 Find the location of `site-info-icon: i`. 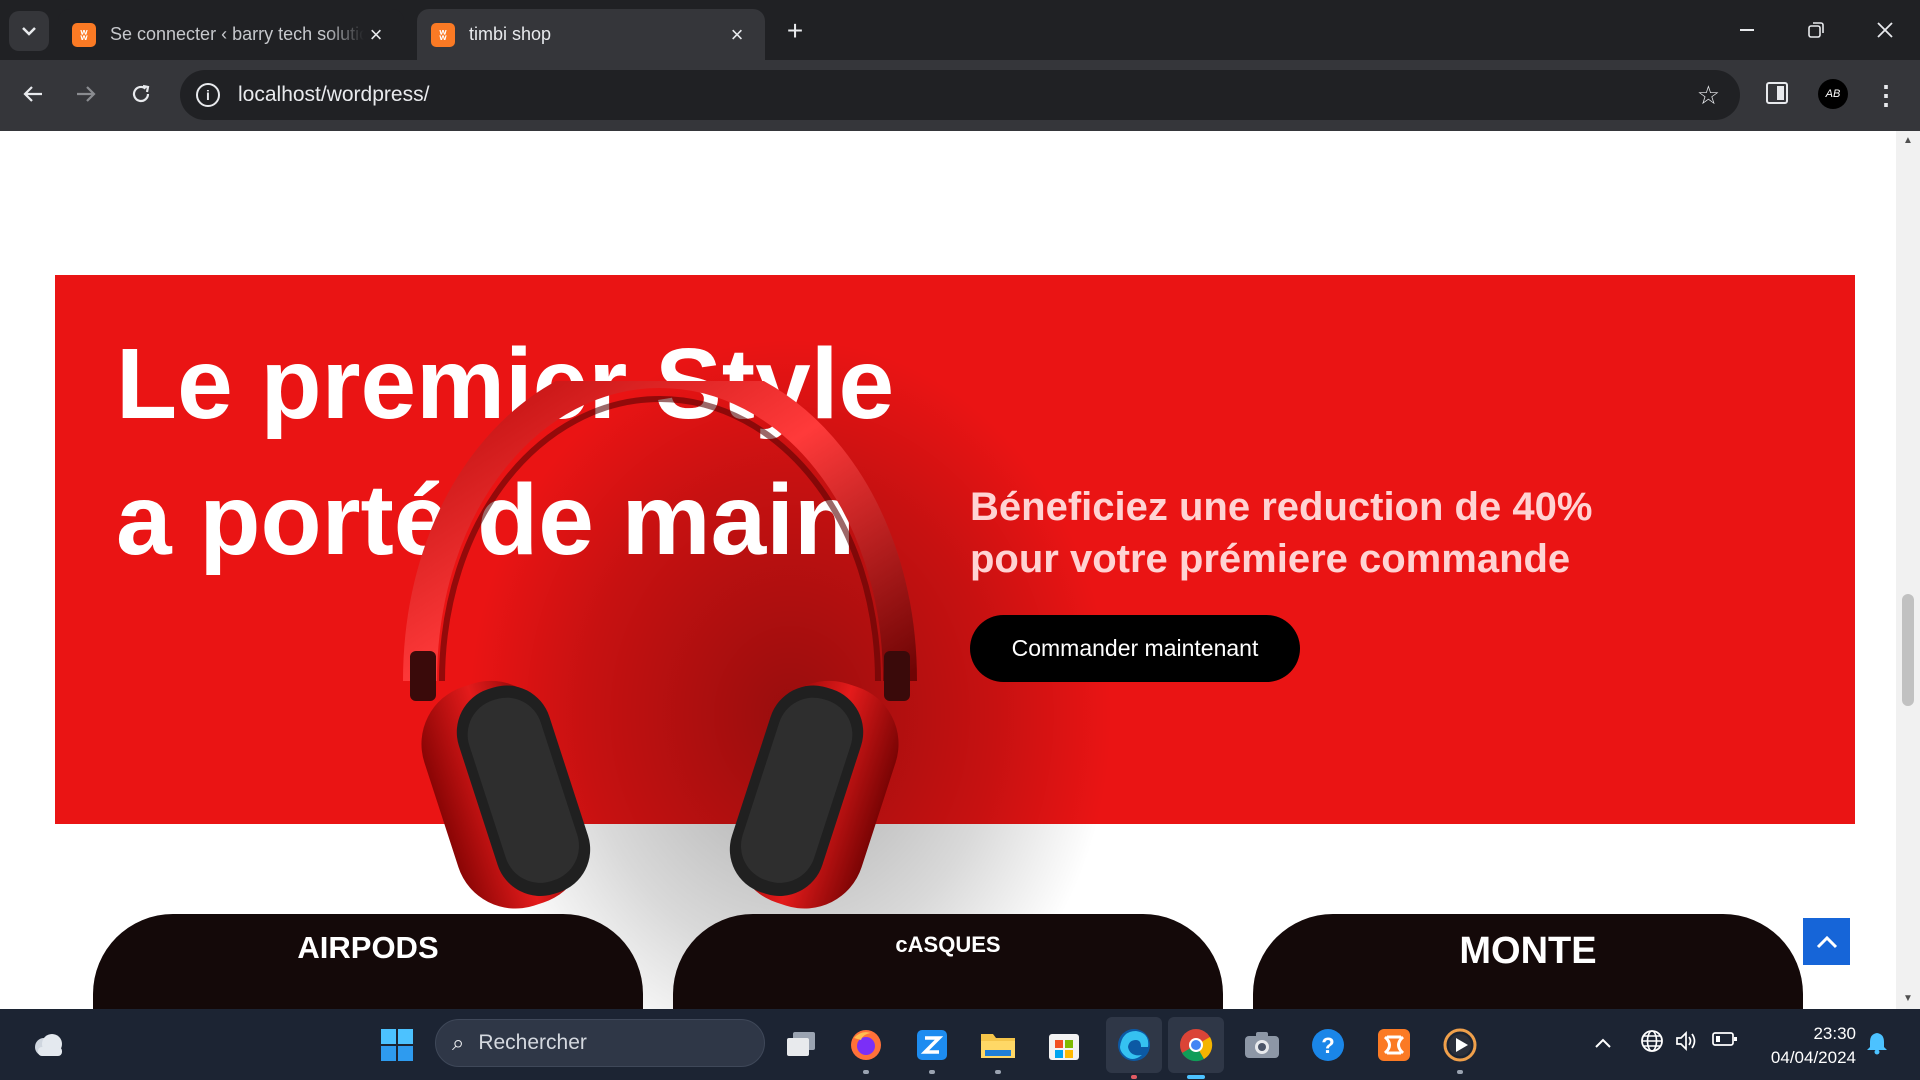

site-info-icon: i is located at coordinates (208, 95).